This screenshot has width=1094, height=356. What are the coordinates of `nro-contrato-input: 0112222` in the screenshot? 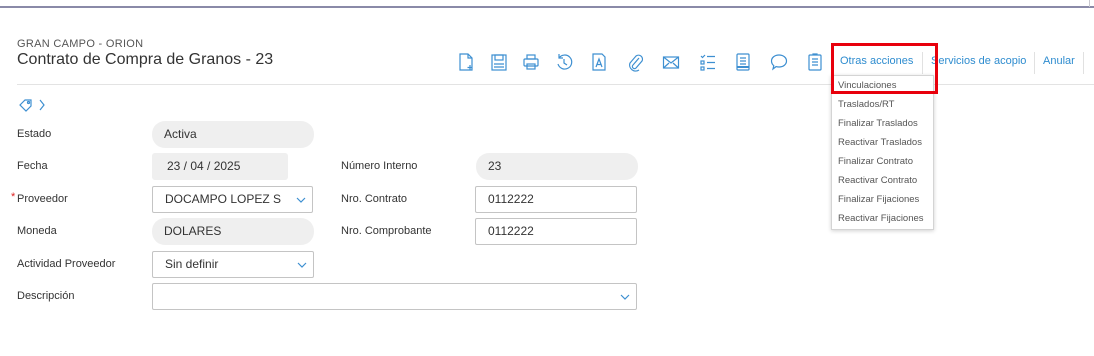 It's located at (556, 199).